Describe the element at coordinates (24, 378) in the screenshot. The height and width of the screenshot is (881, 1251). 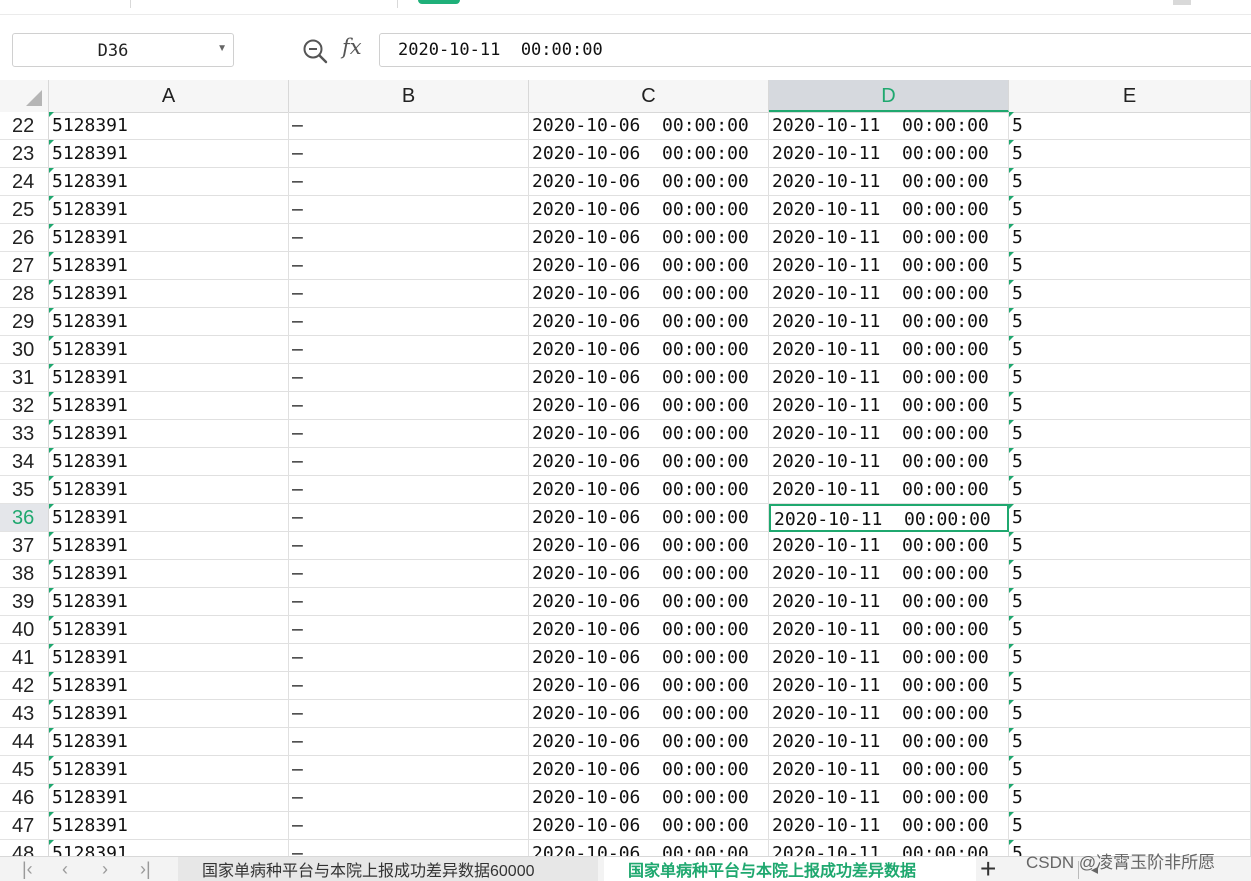
I see `row-header: 31` at that location.